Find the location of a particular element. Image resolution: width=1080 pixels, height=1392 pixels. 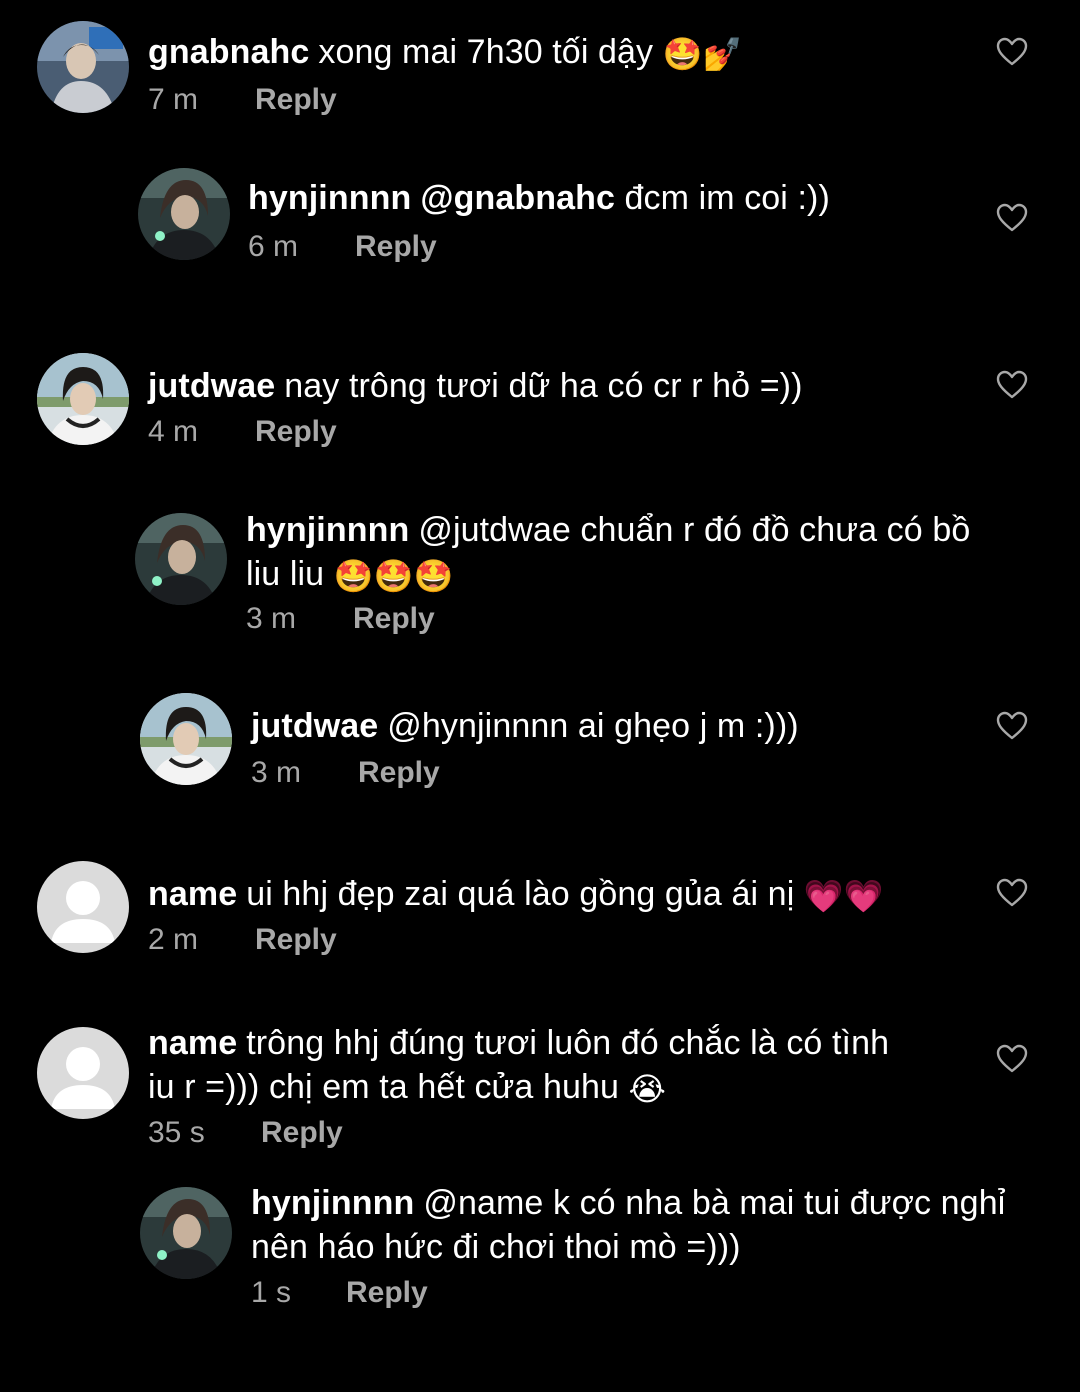

comment-text: gnabnahc xong mai 7h30 tối dậy 🤩💅 is located at coordinates (445, 52).